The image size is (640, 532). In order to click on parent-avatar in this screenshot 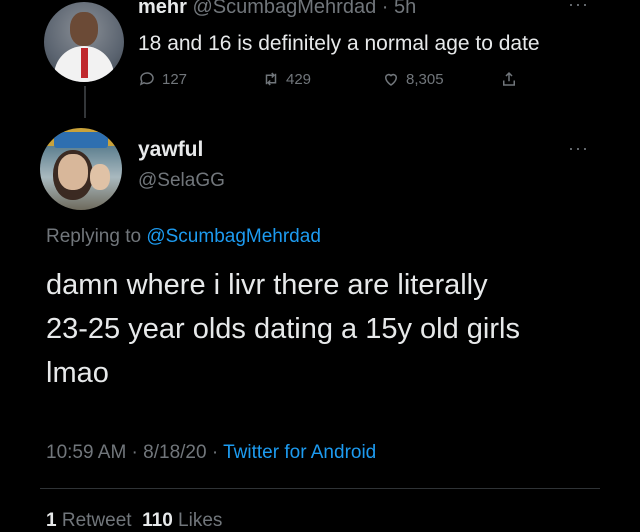, I will do `click(84, 42)`.